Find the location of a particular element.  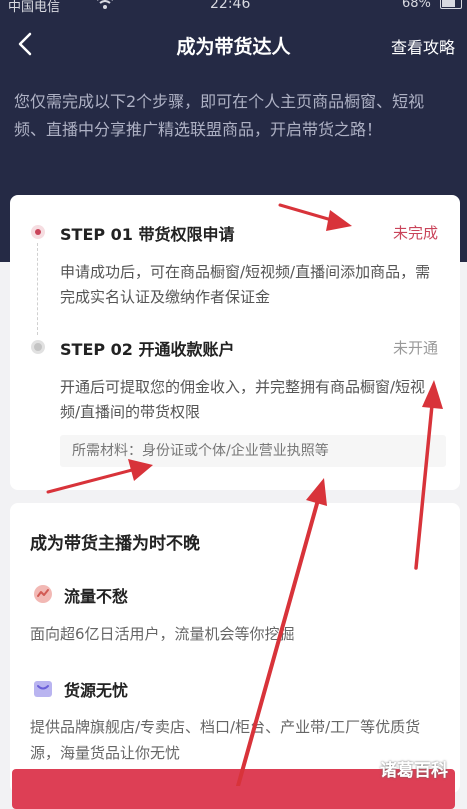

navigation-bar: 成为带货达人 查看攻略 is located at coordinates (233, 44).